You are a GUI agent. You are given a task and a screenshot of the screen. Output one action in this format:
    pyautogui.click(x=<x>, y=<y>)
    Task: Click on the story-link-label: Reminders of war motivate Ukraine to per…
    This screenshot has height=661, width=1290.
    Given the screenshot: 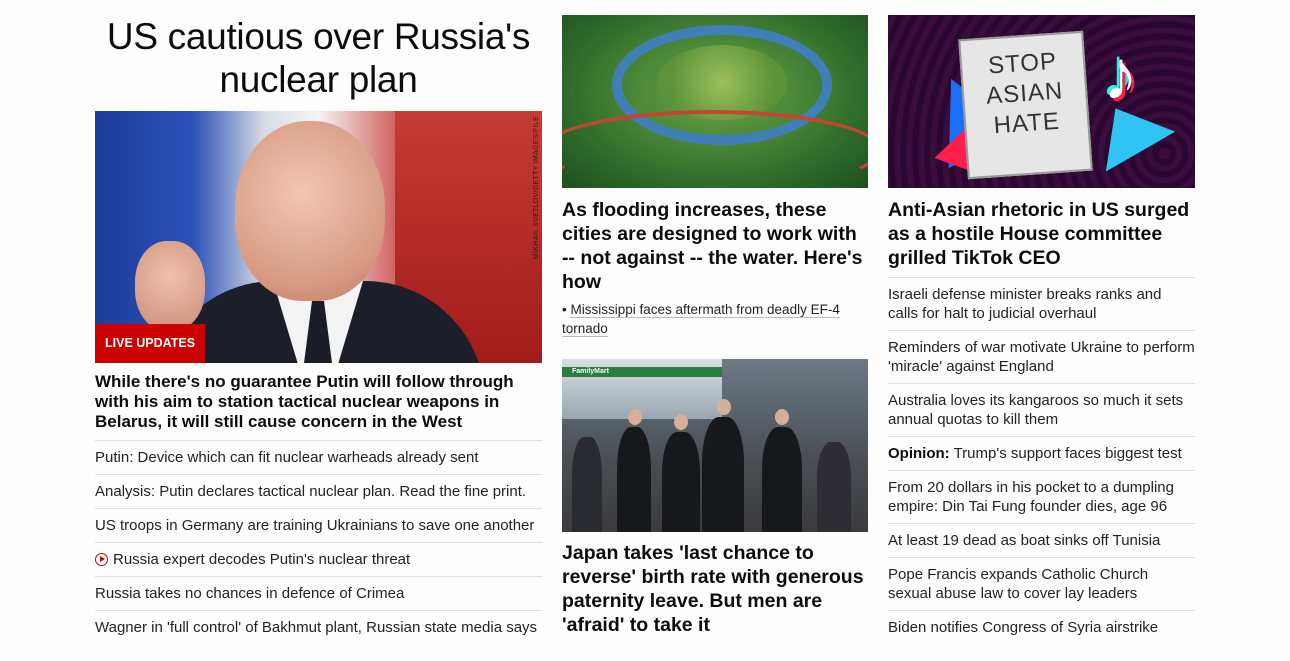 What is the action you would take?
    pyautogui.click(x=1041, y=357)
    